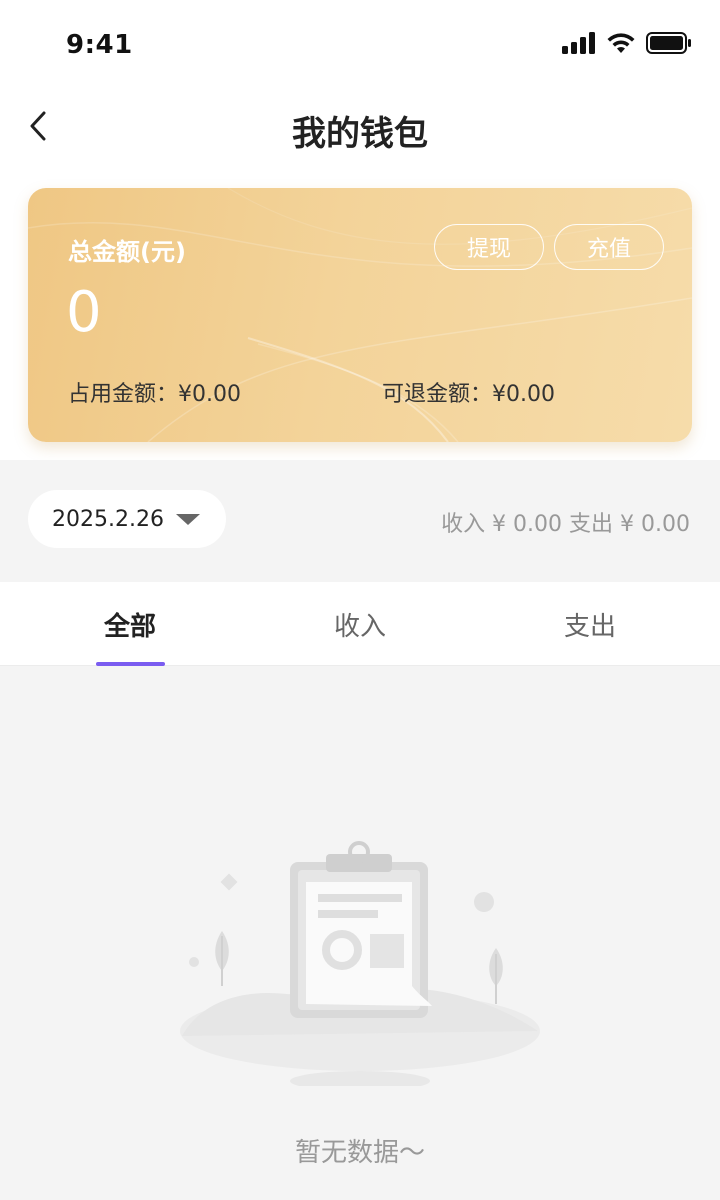 This screenshot has width=720, height=1200. What do you see at coordinates (130, 624) in the screenshot?
I see `tab-all: 全部` at bounding box center [130, 624].